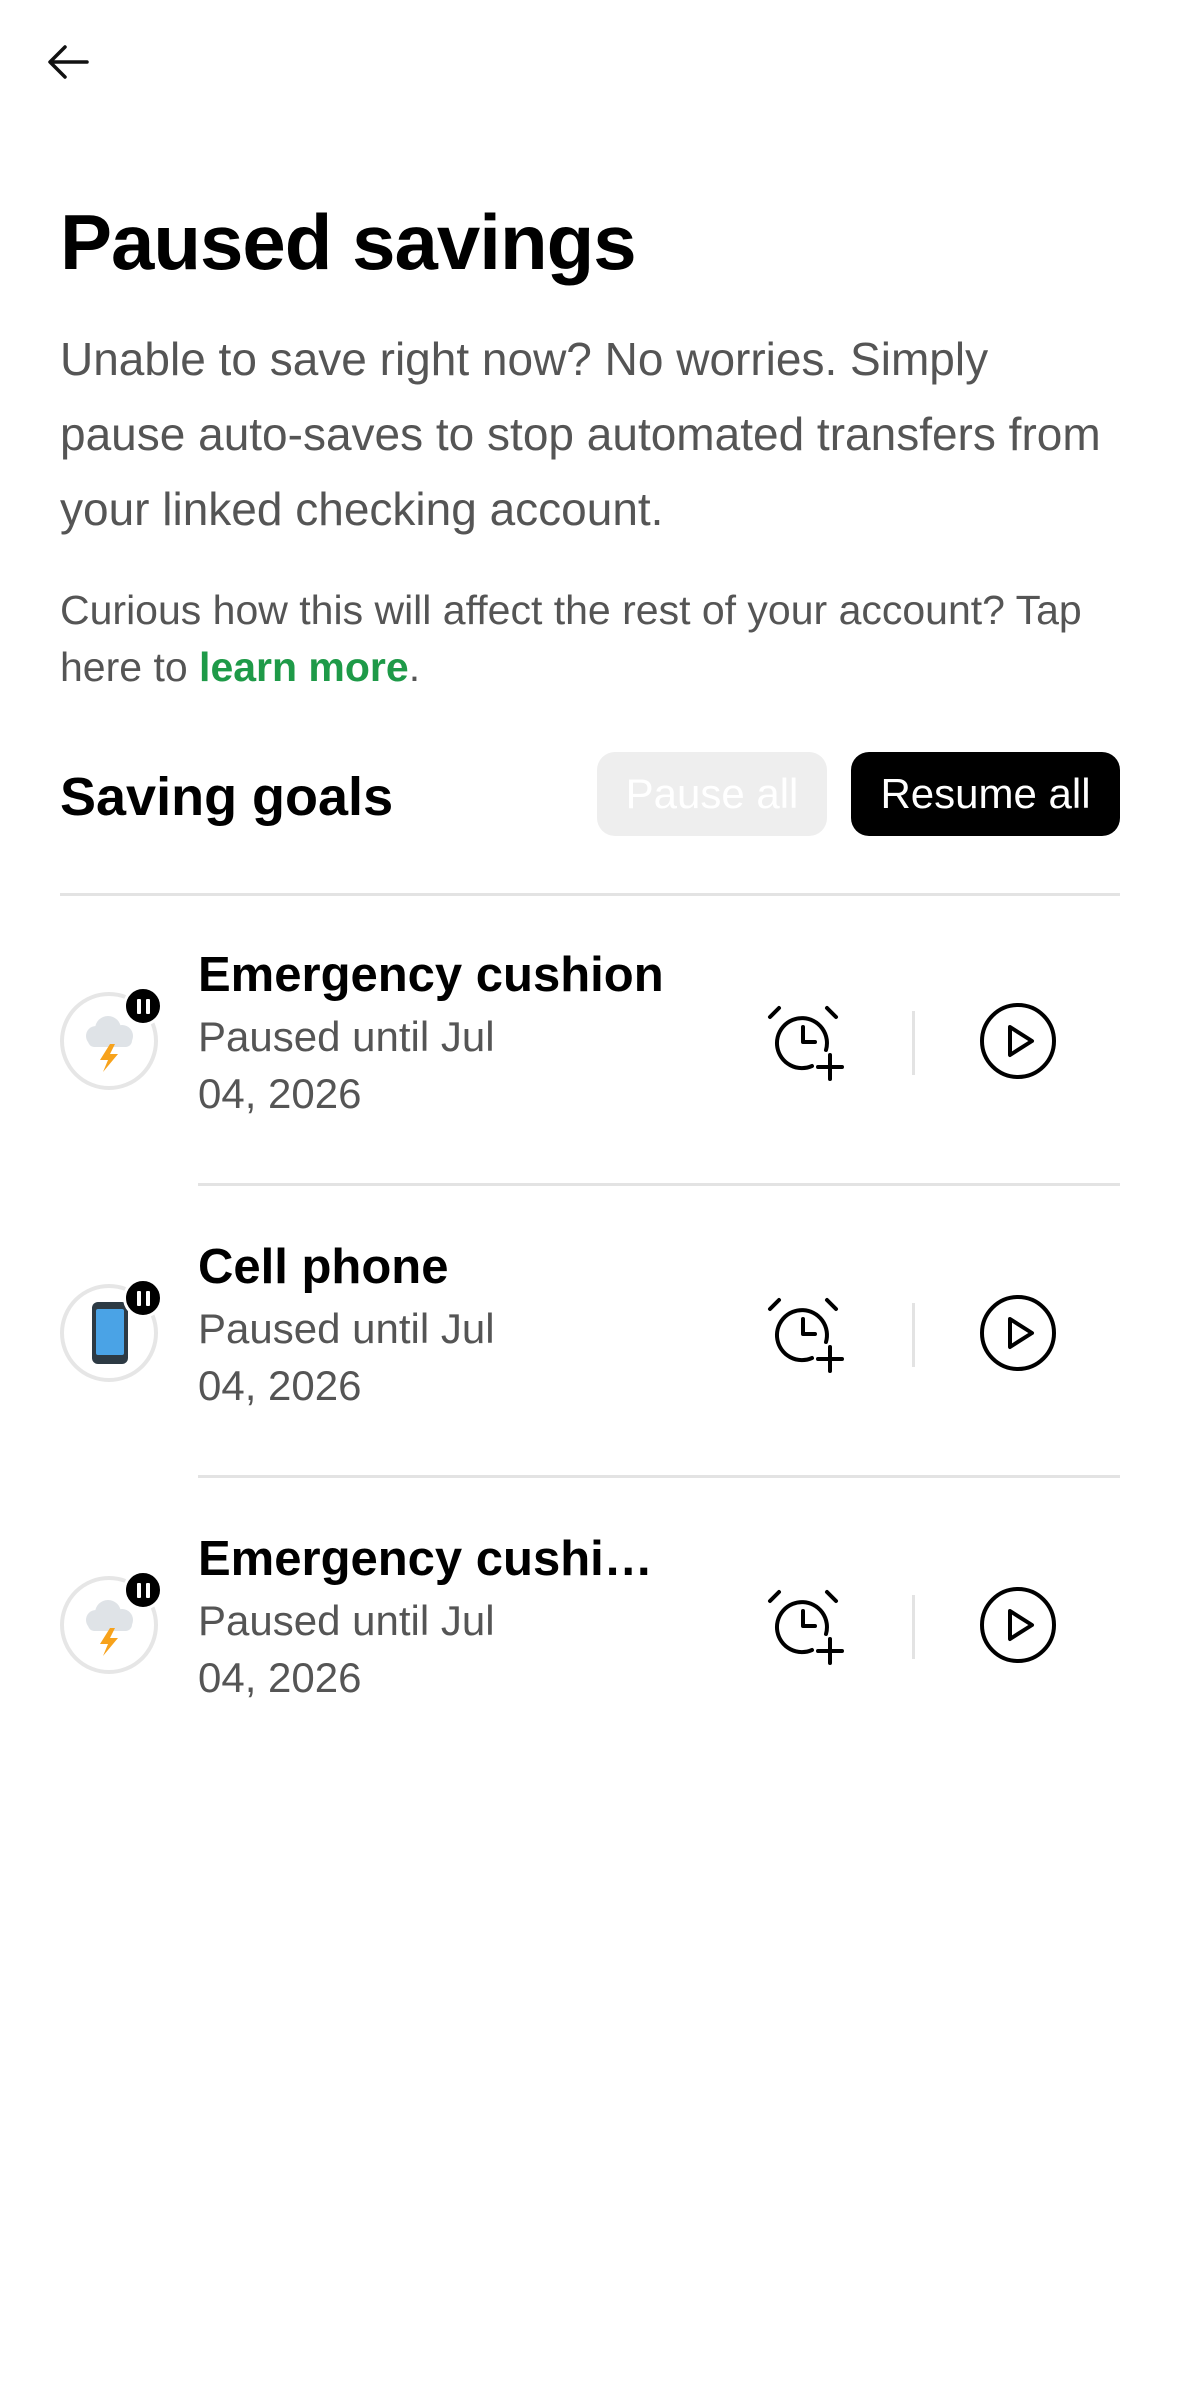 The image size is (1179, 2396). Describe the element at coordinates (304, 667) in the screenshot. I see `learn-more-link: learn more` at that location.